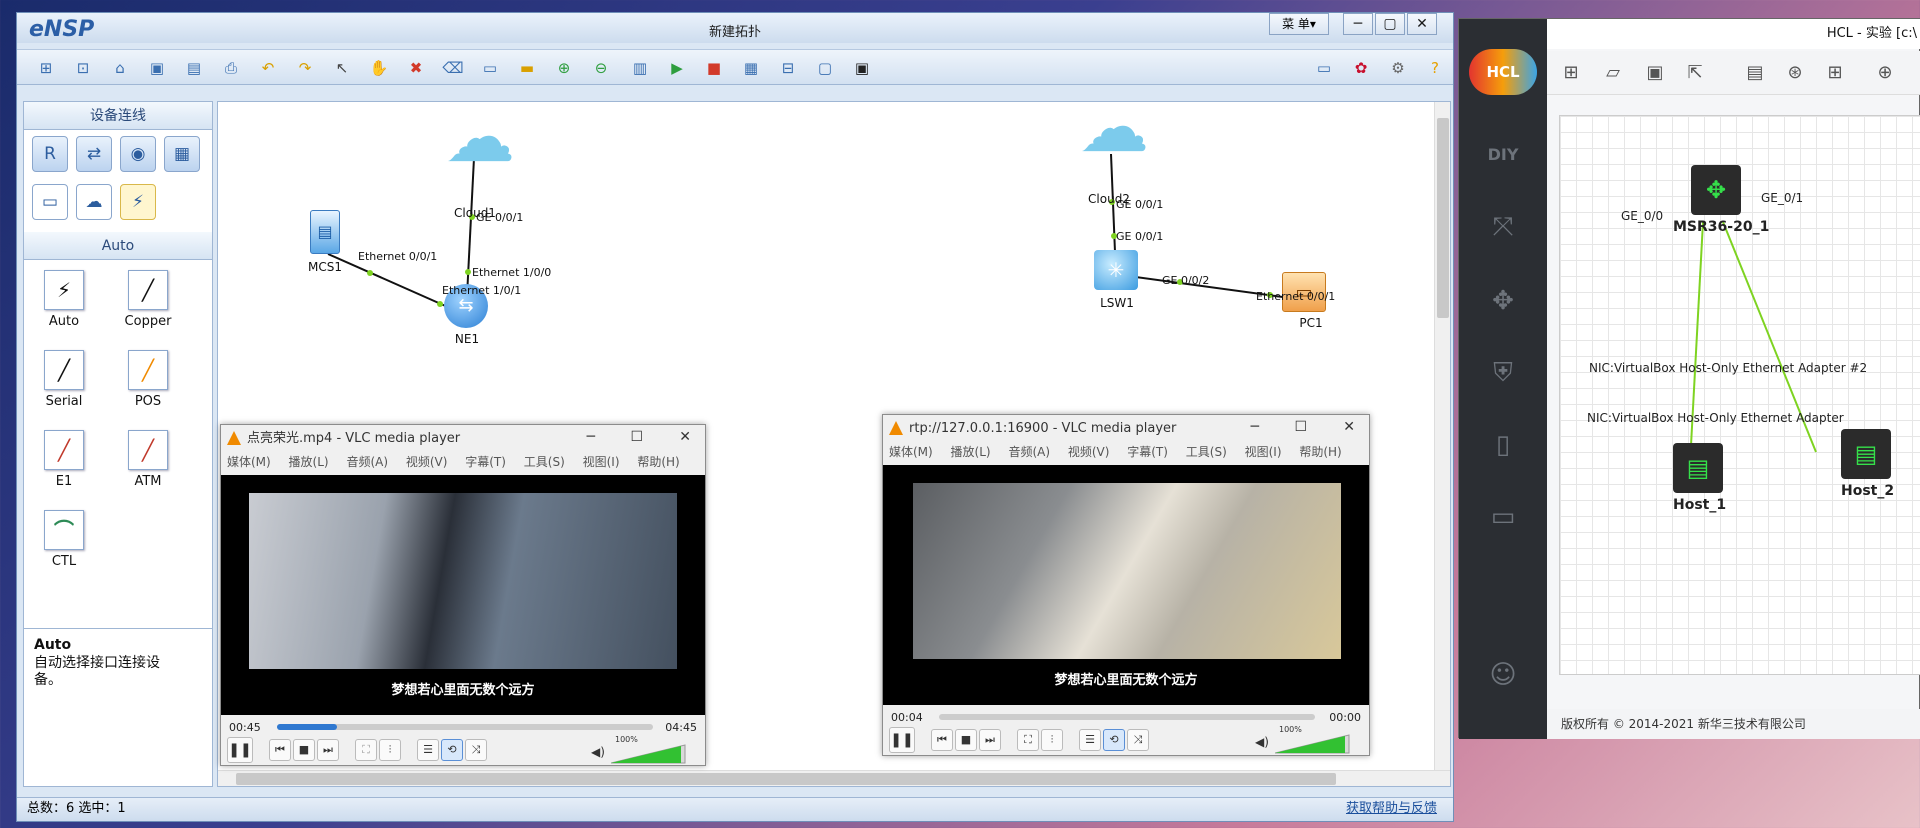 The height and width of the screenshot is (828, 1920). Describe the element at coordinates (64, 370) in the screenshot. I see `serial-cable-icon: ╱` at that location.